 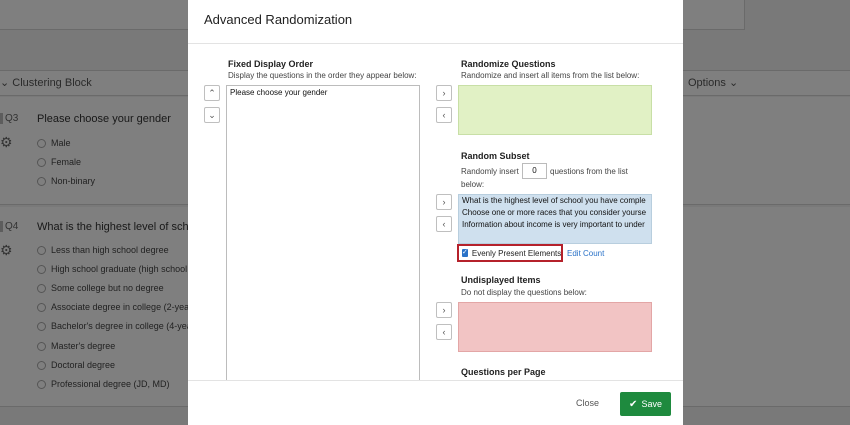 I want to click on move-from-subset-button: ‹, so click(x=444, y=224).